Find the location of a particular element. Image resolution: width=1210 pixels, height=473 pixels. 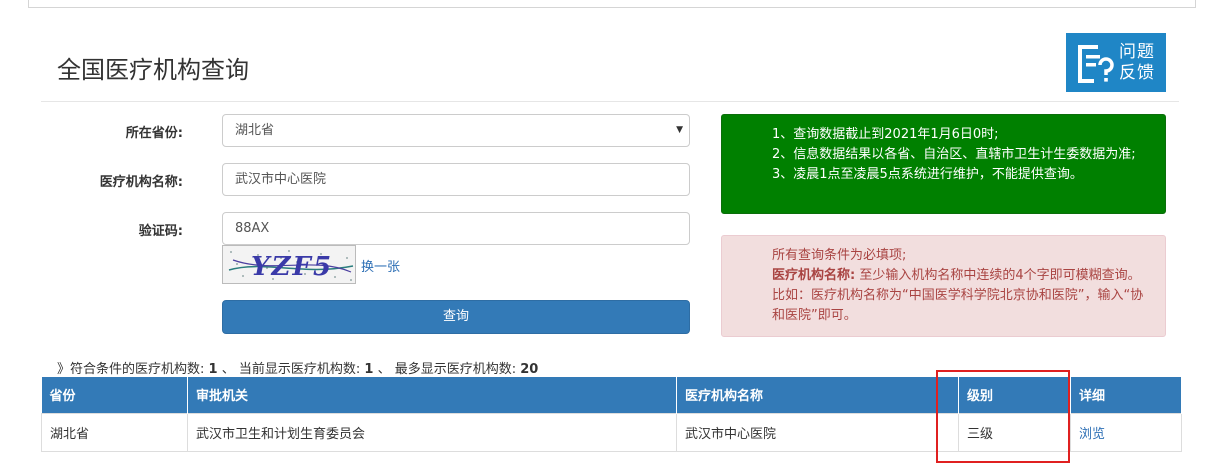

feedback-button: 问题 反馈 is located at coordinates (1116, 62).